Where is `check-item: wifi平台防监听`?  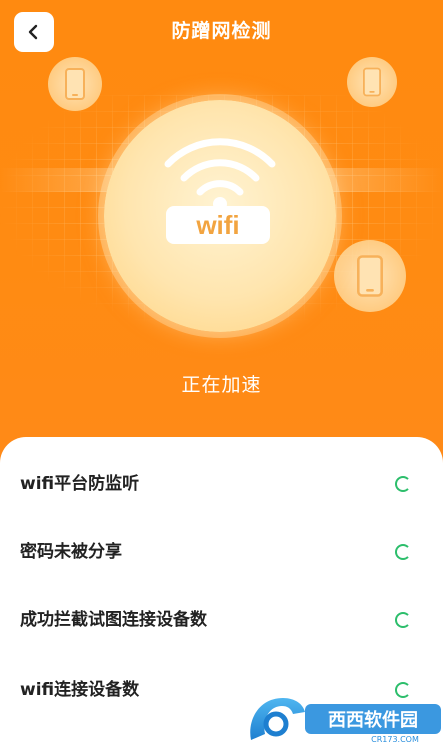 check-item: wifi平台防监听 is located at coordinates (221, 484).